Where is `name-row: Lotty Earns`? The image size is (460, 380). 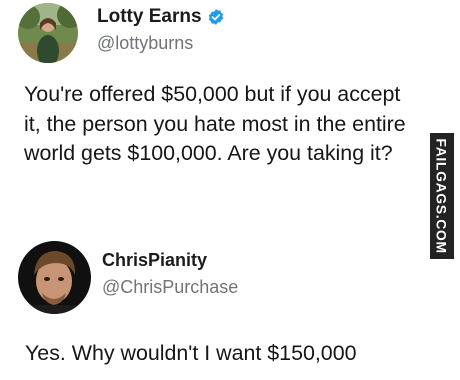 name-row: Lotty Earns is located at coordinates (161, 17).